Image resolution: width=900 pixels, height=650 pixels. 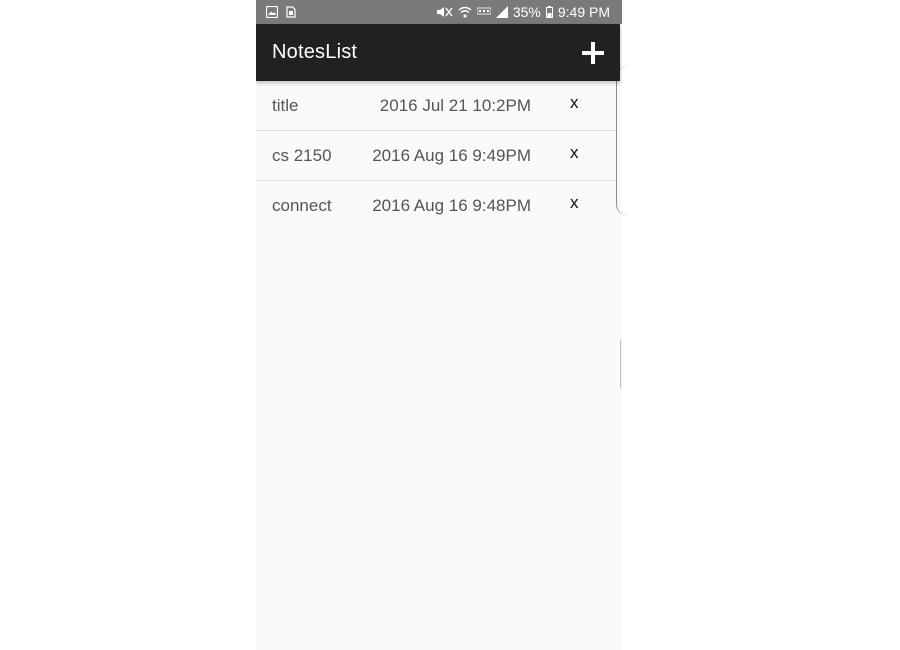 What do you see at coordinates (455, 105) in the screenshot?
I see `note-date: 2016 Jul 21 10:2PM` at bounding box center [455, 105].